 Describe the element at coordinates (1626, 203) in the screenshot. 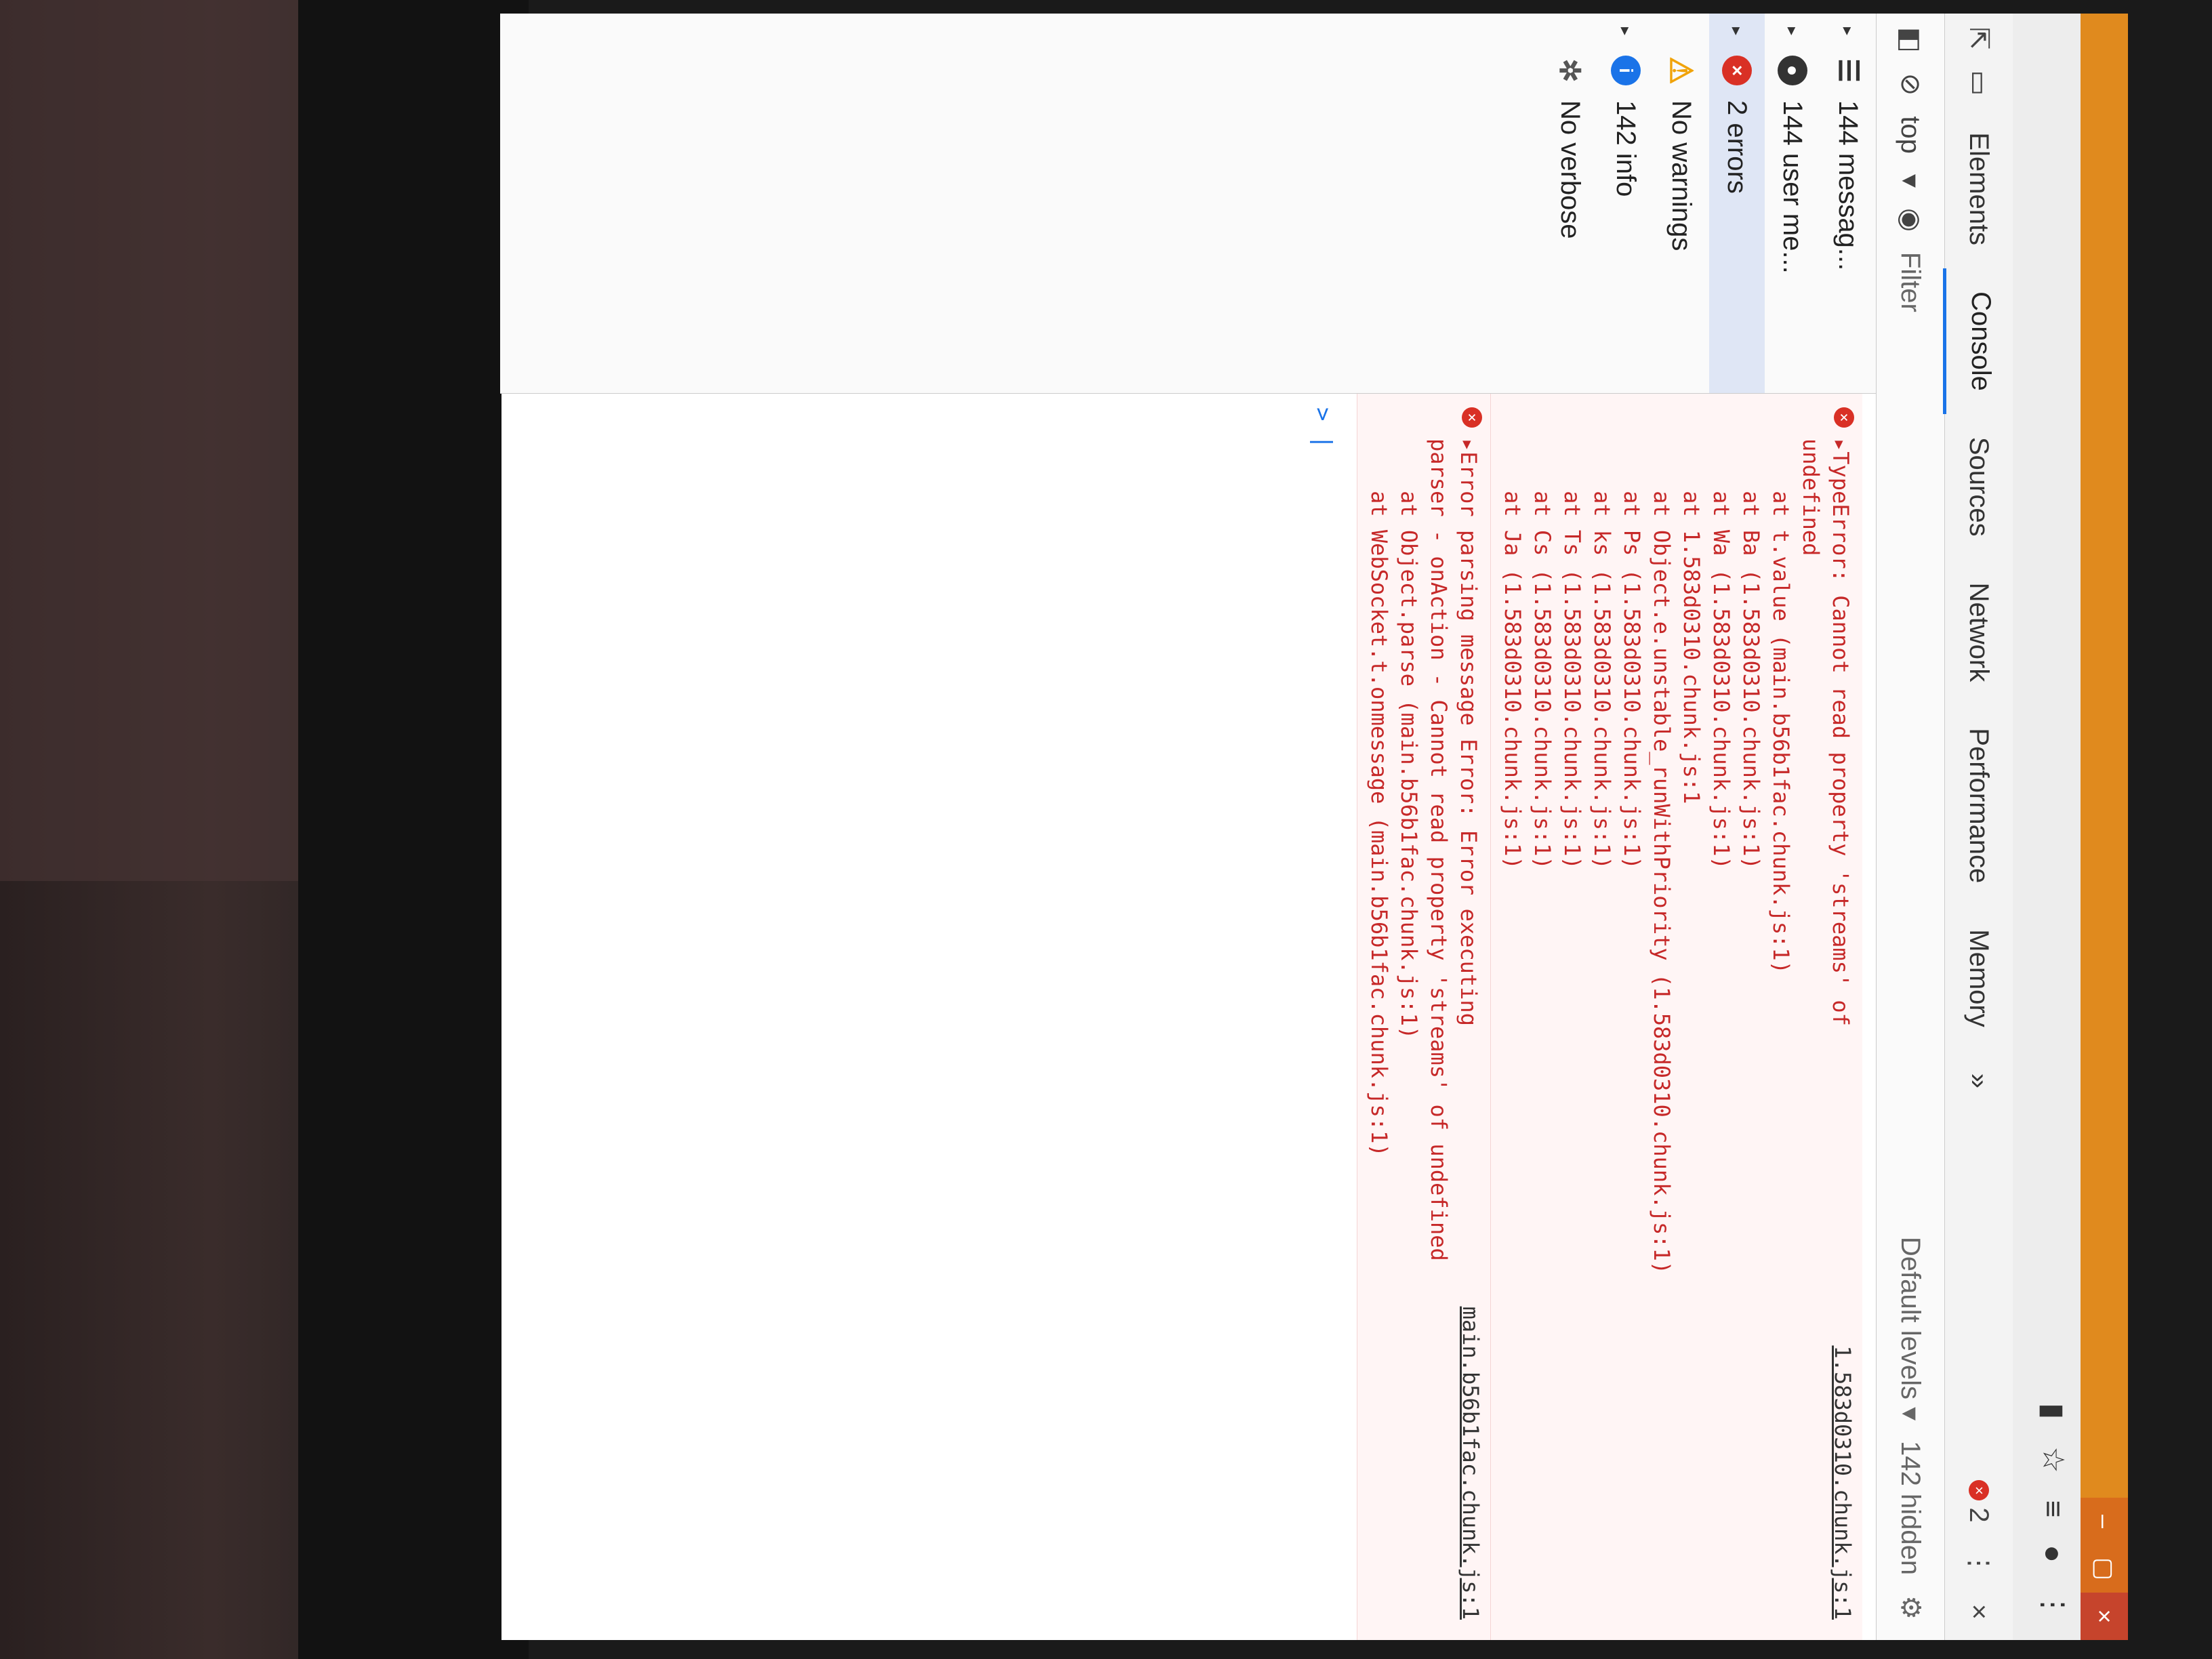

I see `sidebar-item-info: ▸ i 142 info` at that location.